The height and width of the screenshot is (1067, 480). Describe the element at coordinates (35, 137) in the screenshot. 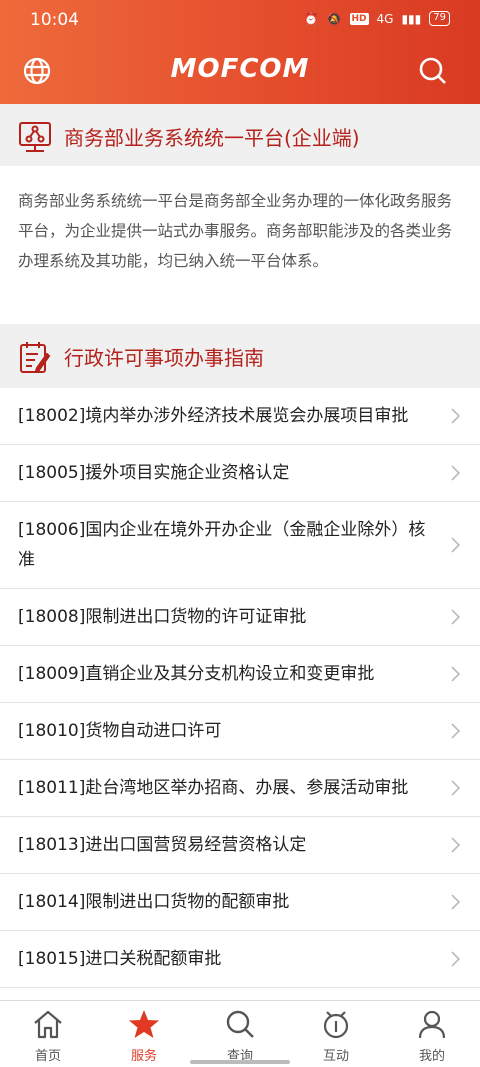

I see `platform-icon` at that location.